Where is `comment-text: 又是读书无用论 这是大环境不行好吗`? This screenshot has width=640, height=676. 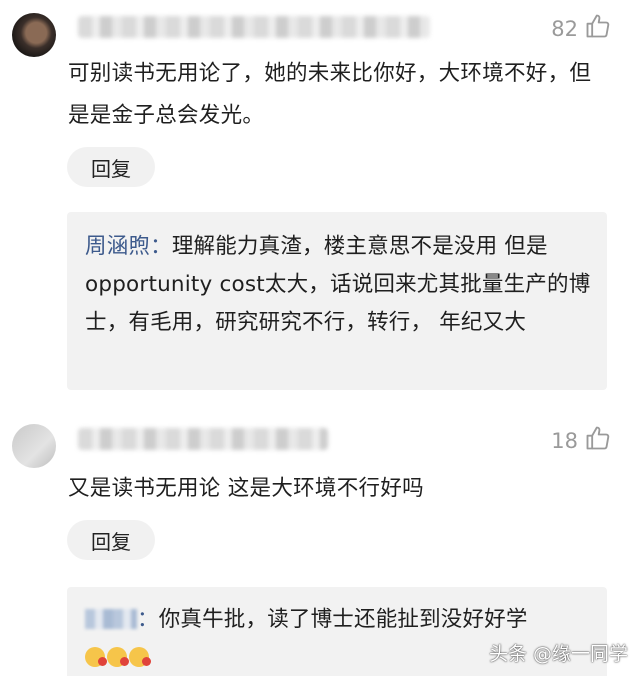 comment-text: 又是读书无用论 这是大环境不行好吗 is located at coordinates (246, 488).